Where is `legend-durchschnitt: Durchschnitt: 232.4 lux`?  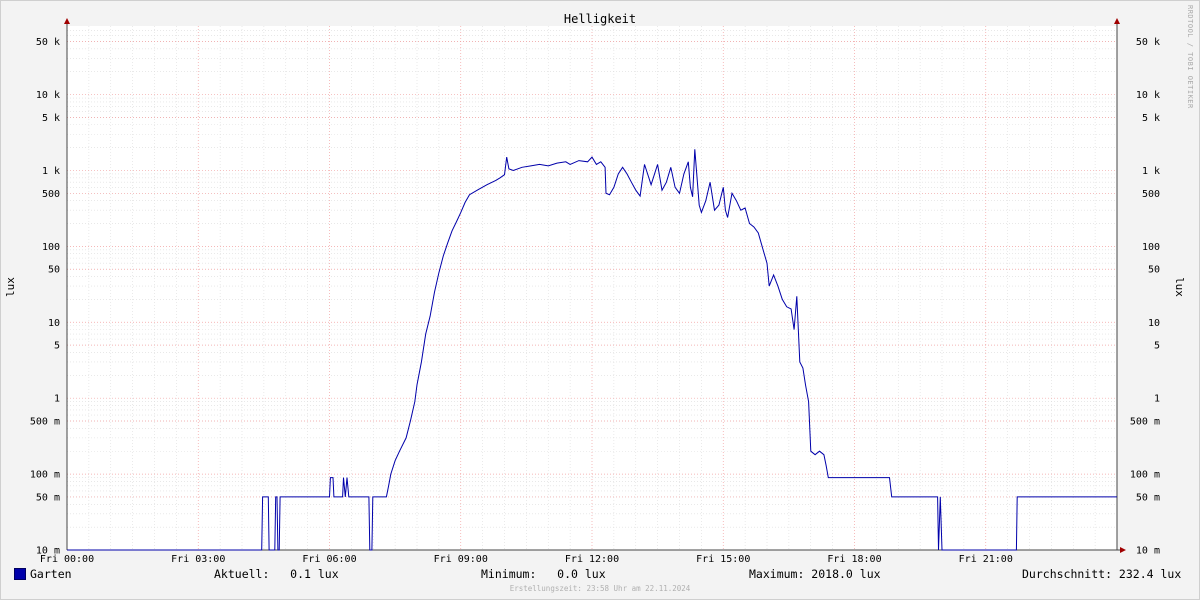 legend-durchschnitt: Durchschnitt: 232.4 lux is located at coordinates (1102, 574).